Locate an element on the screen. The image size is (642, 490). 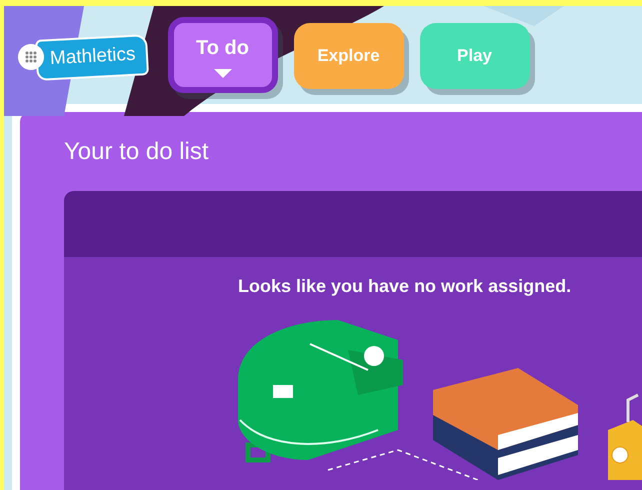
nav-tab: Play is located at coordinates (475, 56).